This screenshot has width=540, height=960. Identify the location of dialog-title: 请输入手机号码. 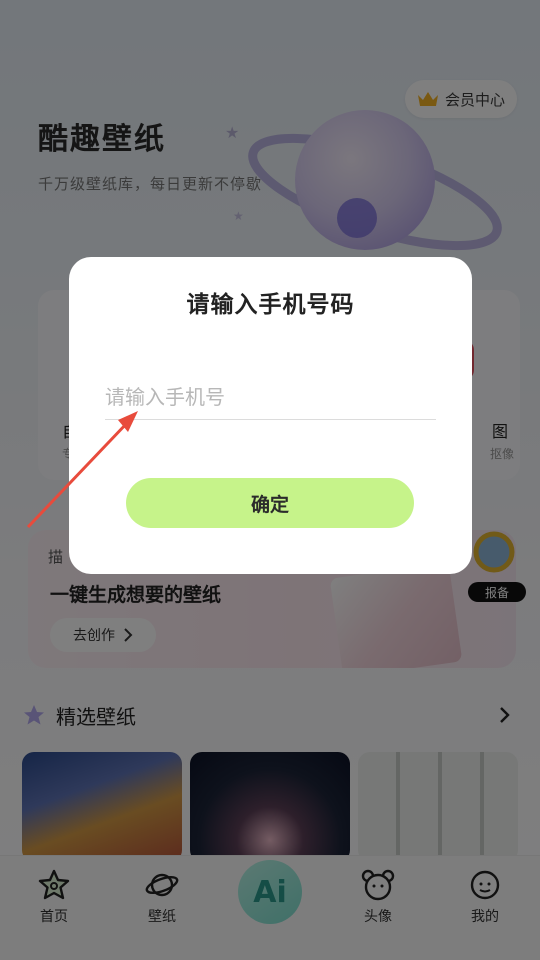
(270, 305).